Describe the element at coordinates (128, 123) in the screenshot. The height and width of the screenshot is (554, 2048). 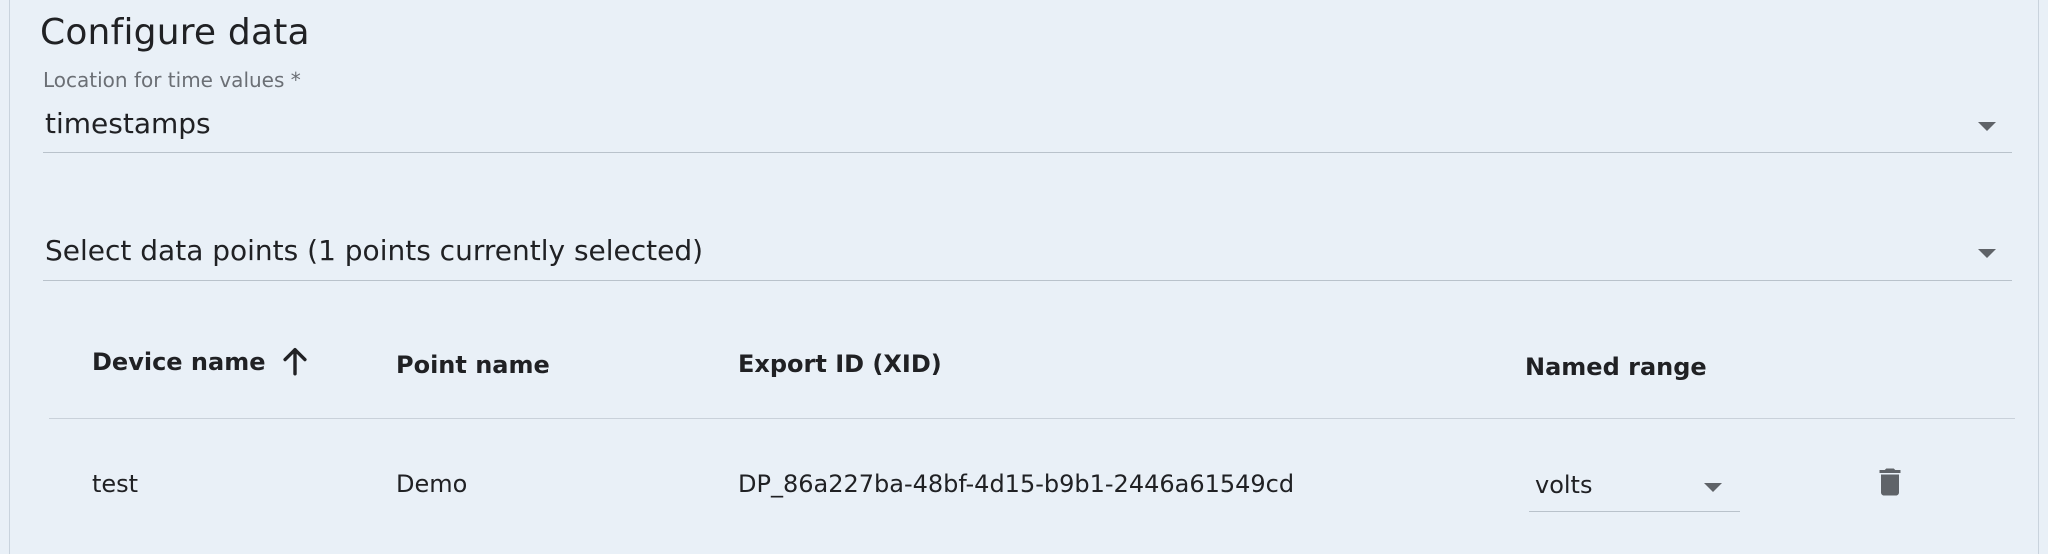
I see `time-location-value: timestamps` at that location.